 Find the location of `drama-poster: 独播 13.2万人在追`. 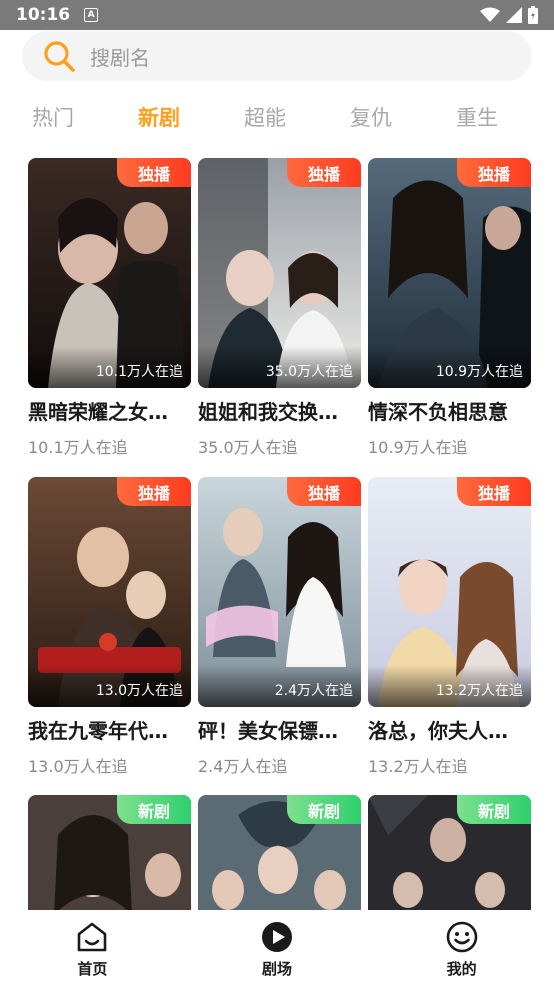

drama-poster: 独播 13.2万人在追 is located at coordinates (449, 592).